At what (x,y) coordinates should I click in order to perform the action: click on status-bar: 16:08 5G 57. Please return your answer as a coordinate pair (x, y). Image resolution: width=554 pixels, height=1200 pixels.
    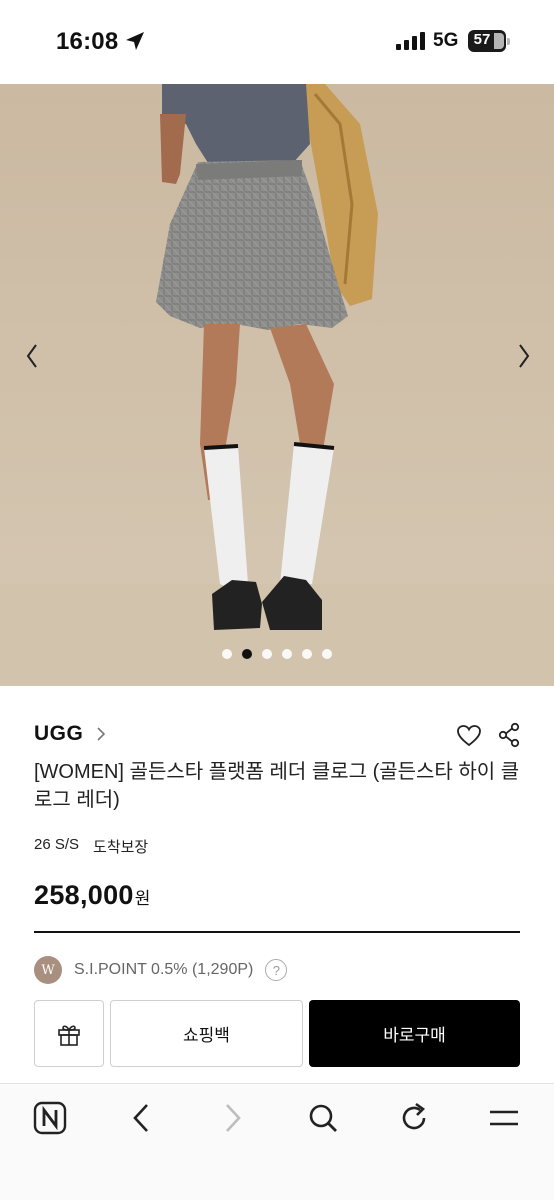
    Looking at the image, I should click on (277, 42).